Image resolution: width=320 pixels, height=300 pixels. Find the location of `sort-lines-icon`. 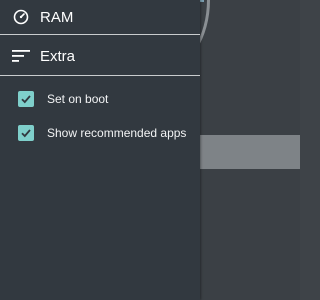

sort-lines-icon is located at coordinates (21, 56).